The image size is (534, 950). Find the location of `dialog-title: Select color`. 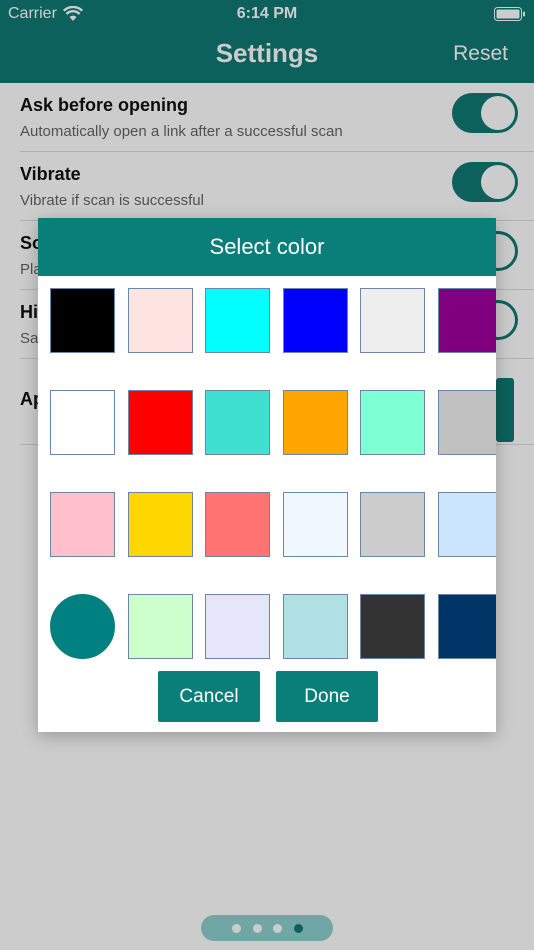

dialog-title: Select color is located at coordinates (267, 246).